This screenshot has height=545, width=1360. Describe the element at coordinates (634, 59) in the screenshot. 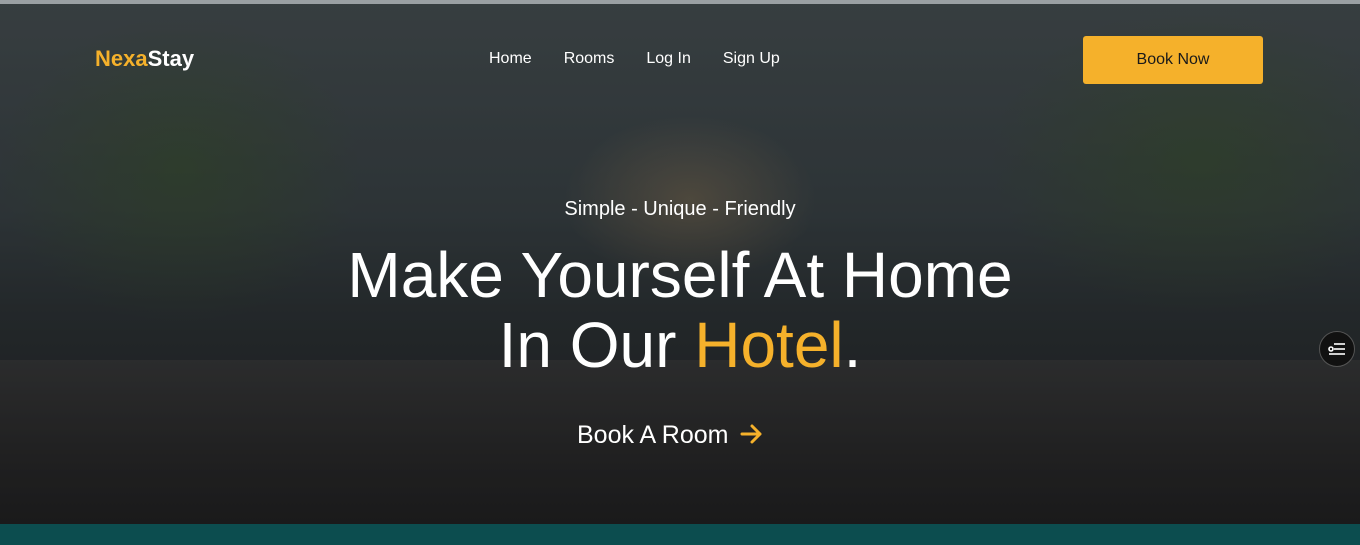

I see `main-nav: Home Rooms Log In Sign Up` at that location.